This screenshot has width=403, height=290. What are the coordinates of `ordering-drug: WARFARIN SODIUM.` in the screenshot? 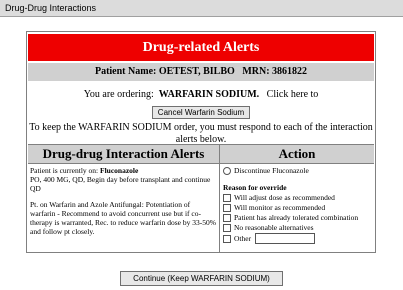 It's located at (209, 94).